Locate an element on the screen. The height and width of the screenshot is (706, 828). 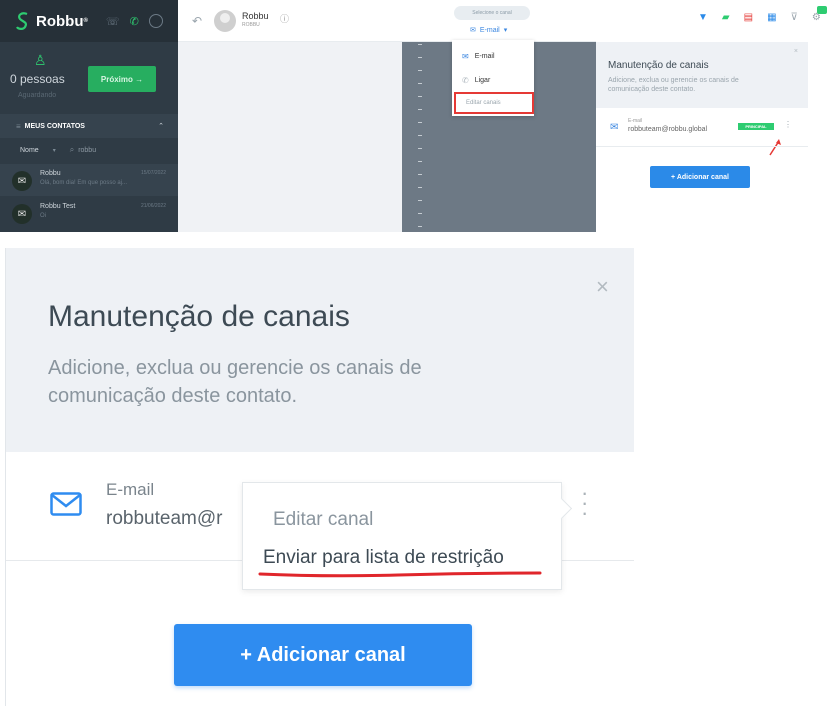
channel-option-email: ✉ E-mail is located at coordinates (478, 56).